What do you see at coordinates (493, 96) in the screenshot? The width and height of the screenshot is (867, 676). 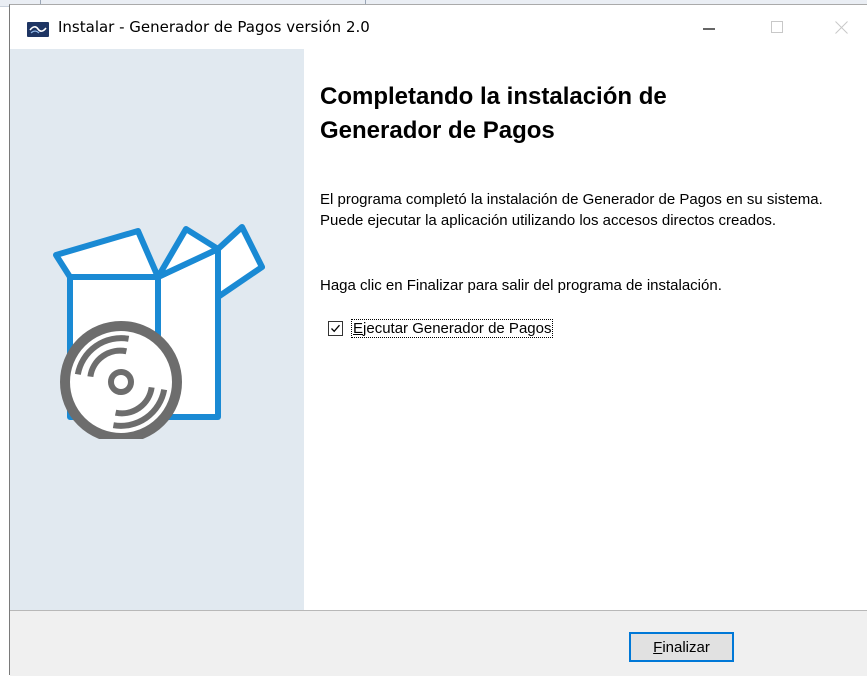 I see `page-title-line1: Completando la instalación de` at bounding box center [493, 96].